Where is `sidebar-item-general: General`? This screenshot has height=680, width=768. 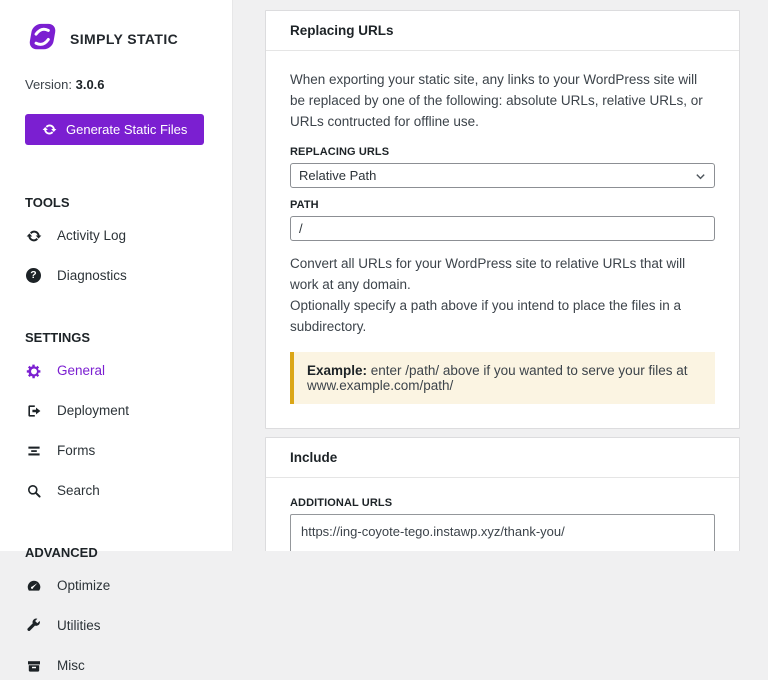 sidebar-item-general: General is located at coordinates (118, 370).